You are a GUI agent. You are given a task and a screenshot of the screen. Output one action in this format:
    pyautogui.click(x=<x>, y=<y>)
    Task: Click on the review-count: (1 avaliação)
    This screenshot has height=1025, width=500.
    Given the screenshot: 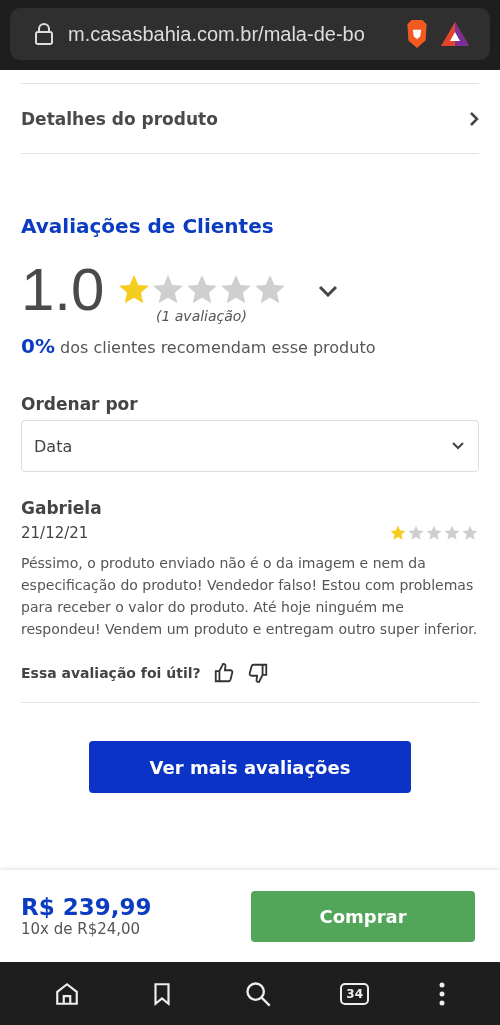 What is the action you would take?
    pyautogui.click(x=201, y=316)
    